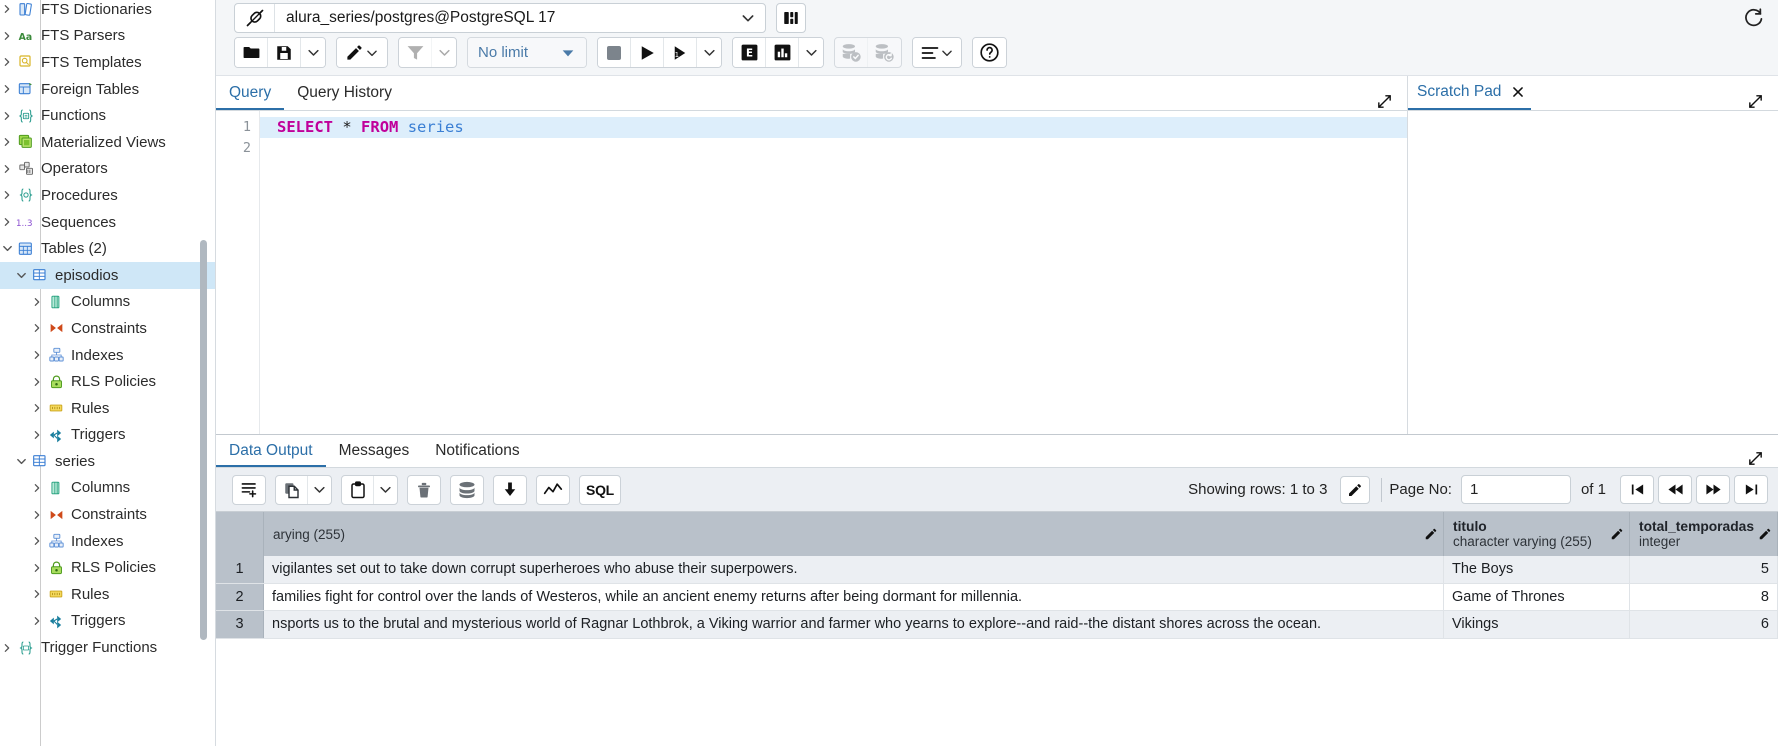 This screenshot has width=1778, height=746. What do you see at coordinates (851, 52) in the screenshot?
I see `commit-icon` at bounding box center [851, 52].